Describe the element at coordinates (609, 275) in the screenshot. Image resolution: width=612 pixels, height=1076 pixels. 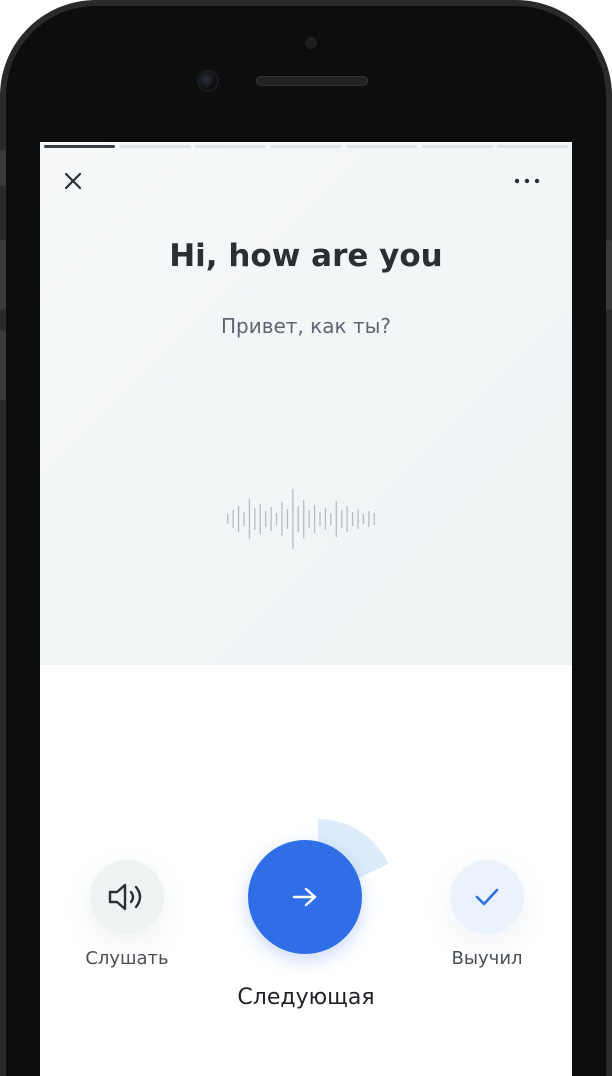
I see `power-button` at that location.